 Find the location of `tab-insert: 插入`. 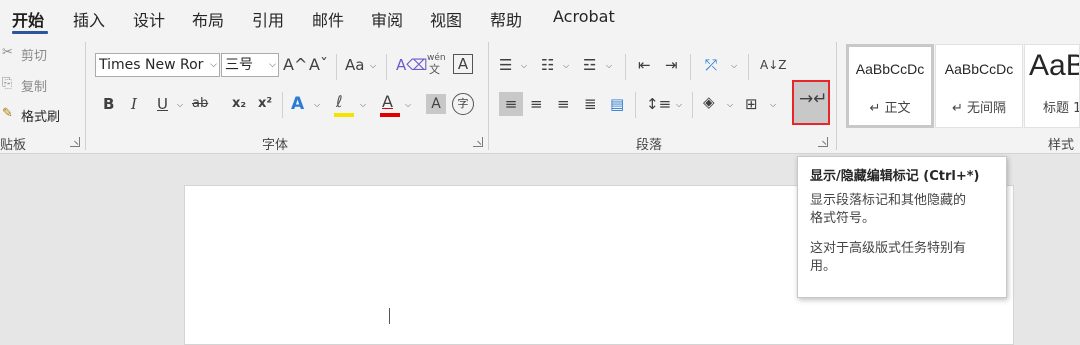

tab-insert: 插入 is located at coordinates (89, 19).